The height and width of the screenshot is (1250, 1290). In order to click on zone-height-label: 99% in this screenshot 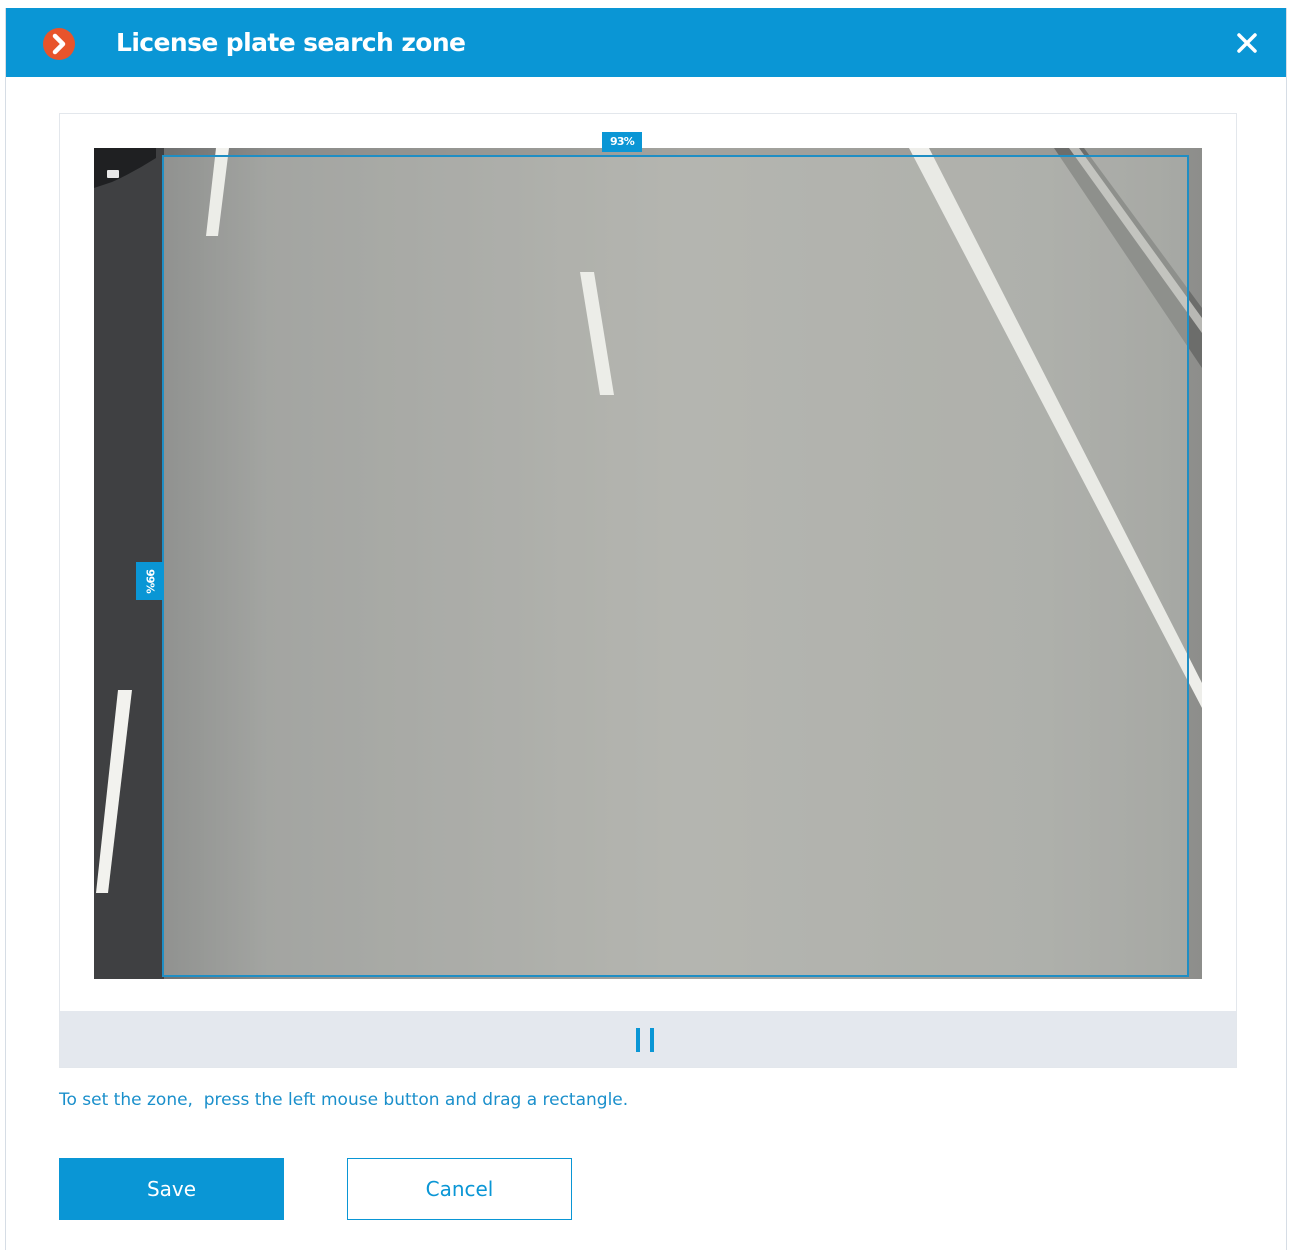, I will do `click(150, 581)`.